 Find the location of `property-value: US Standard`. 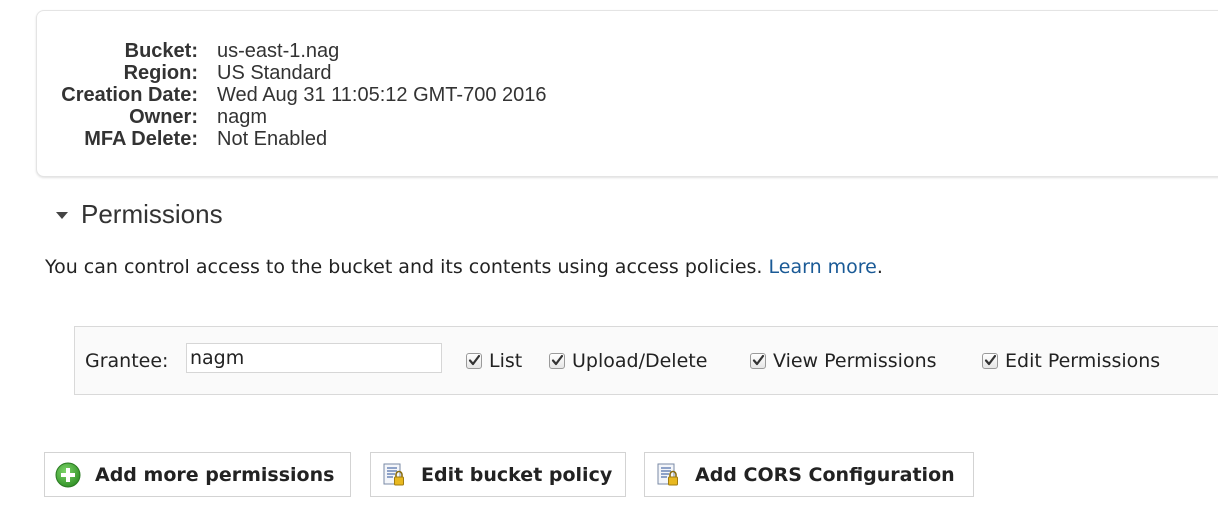

property-value: US Standard is located at coordinates (274, 73).